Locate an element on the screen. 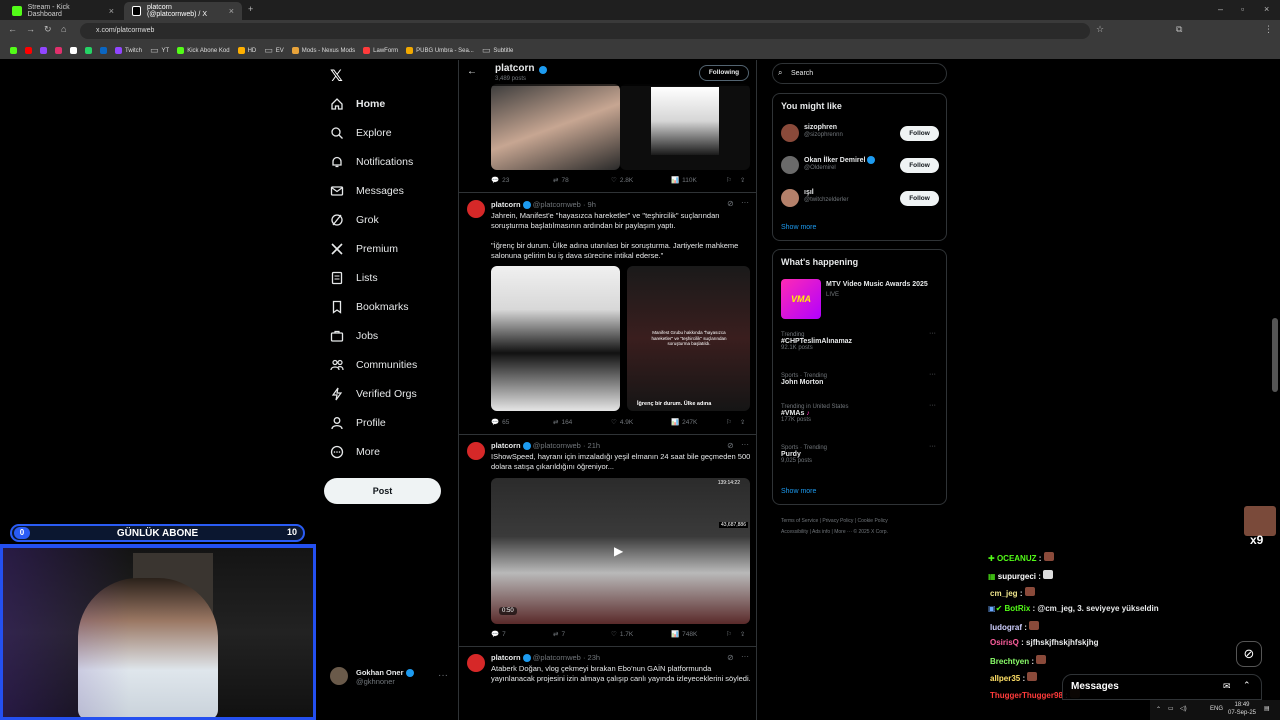 This screenshot has height=720, width=1280. following-button: Following is located at coordinates (724, 73).